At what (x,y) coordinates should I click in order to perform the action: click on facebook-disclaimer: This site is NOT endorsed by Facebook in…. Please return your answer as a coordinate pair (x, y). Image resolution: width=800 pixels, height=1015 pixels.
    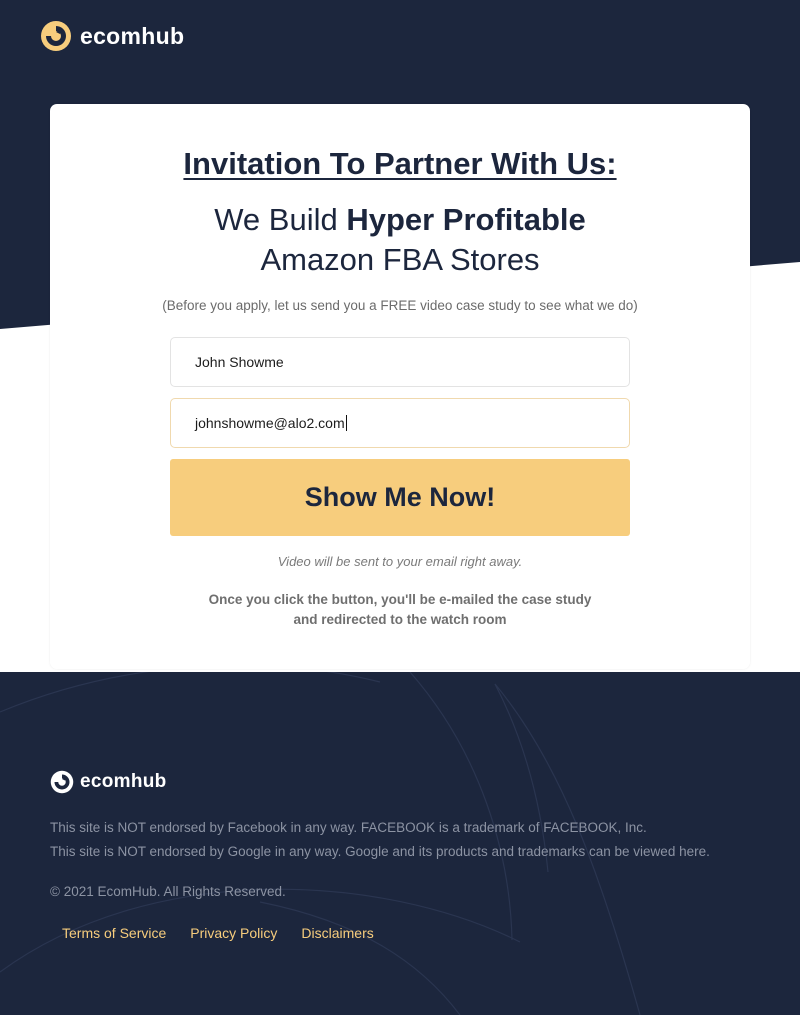
    Looking at the image, I should click on (348, 827).